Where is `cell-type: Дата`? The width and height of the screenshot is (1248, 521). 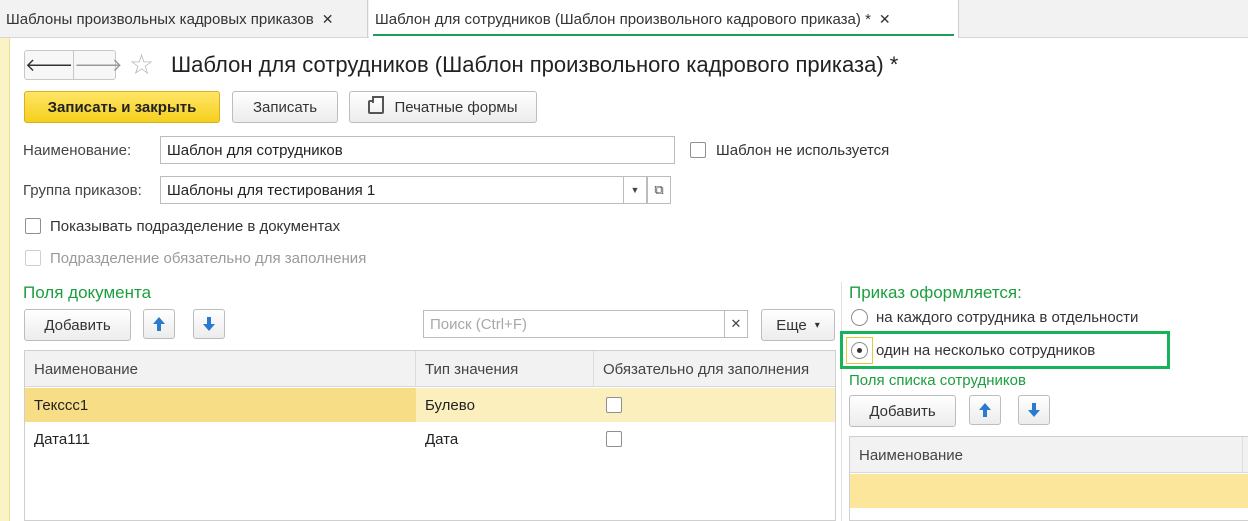 cell-type: Дата is located at coordinates (505, 439).